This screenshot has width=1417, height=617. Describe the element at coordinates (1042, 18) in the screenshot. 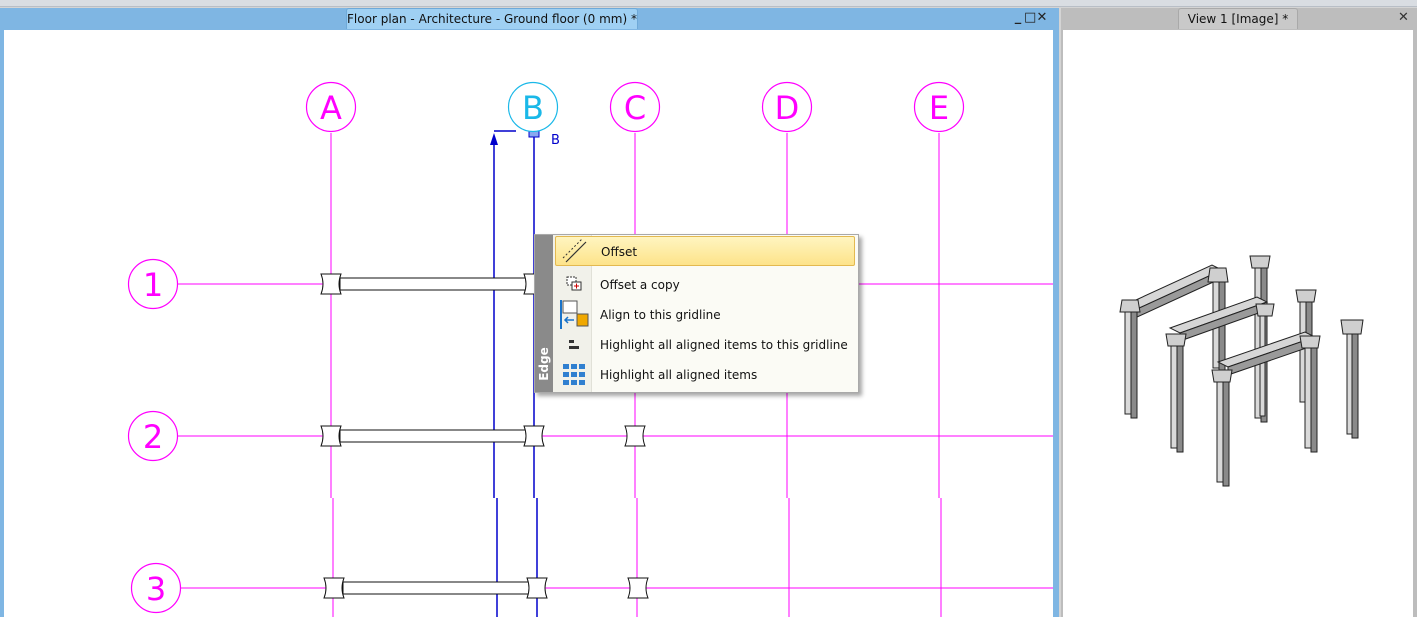

I see `close-button: ✕` at that location.